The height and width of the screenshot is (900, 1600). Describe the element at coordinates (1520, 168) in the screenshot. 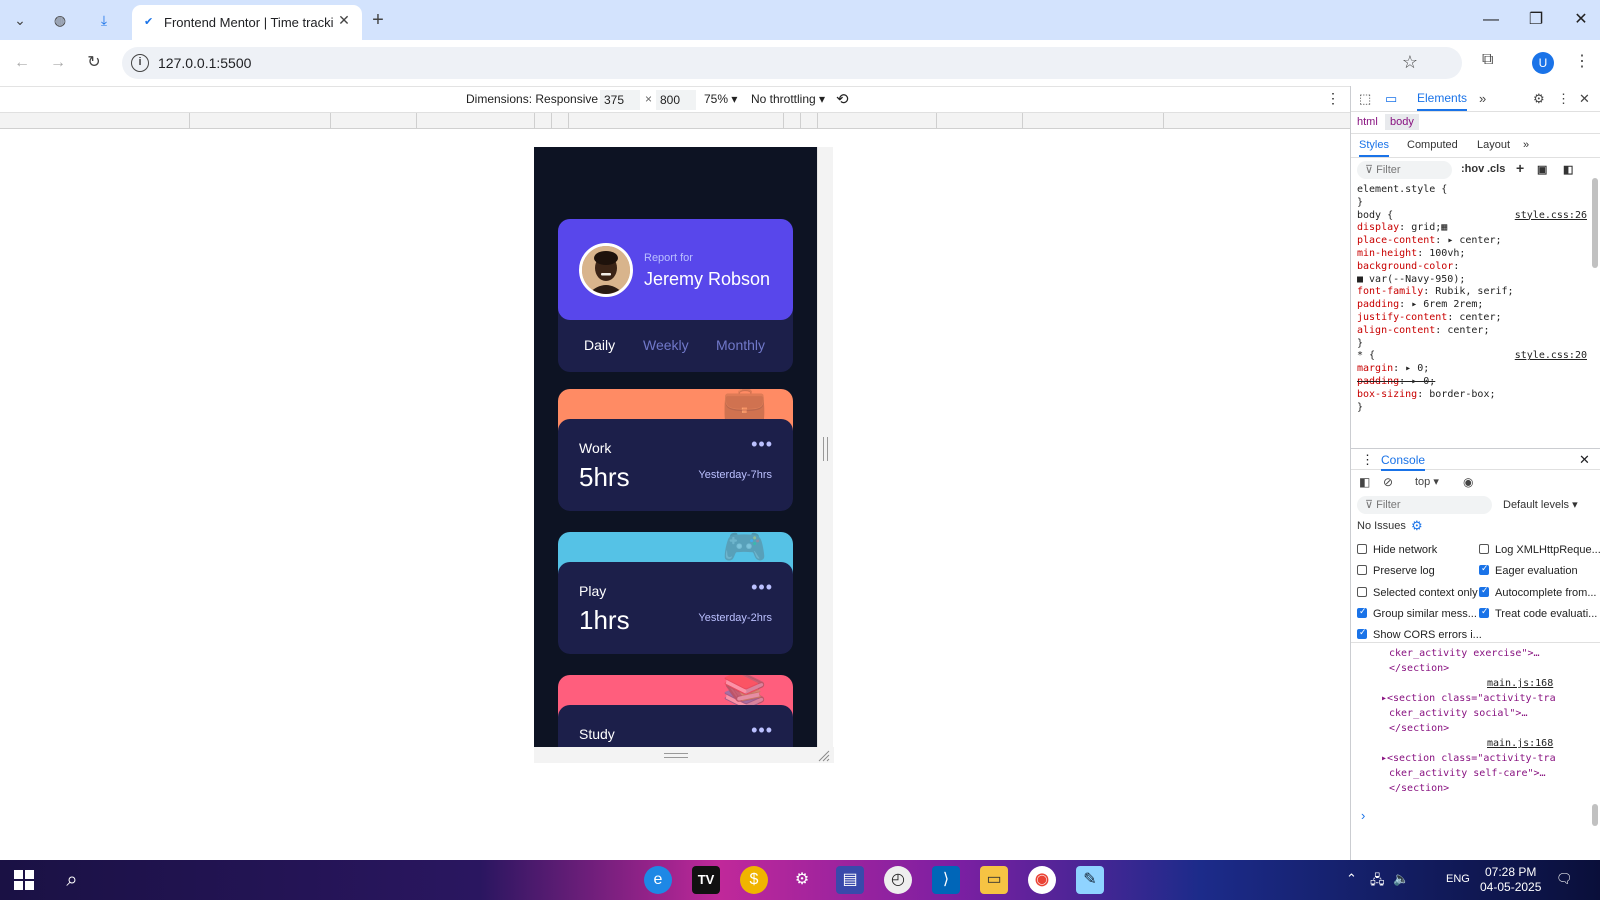

I see `new-rule-icon: +` at that location.